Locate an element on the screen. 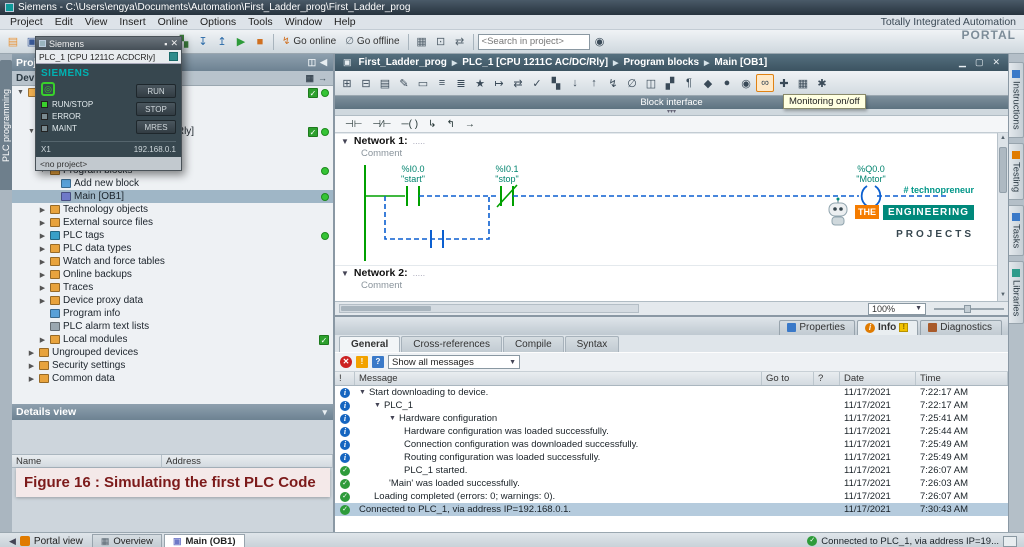  details-col-name: Name is located at coordinates (87, 461).